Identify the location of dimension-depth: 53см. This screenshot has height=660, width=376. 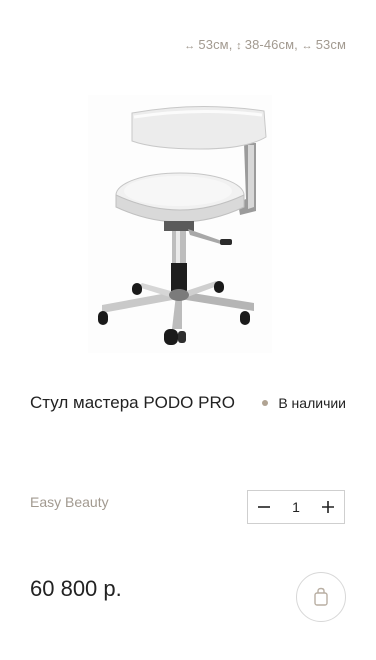
(330, 44).